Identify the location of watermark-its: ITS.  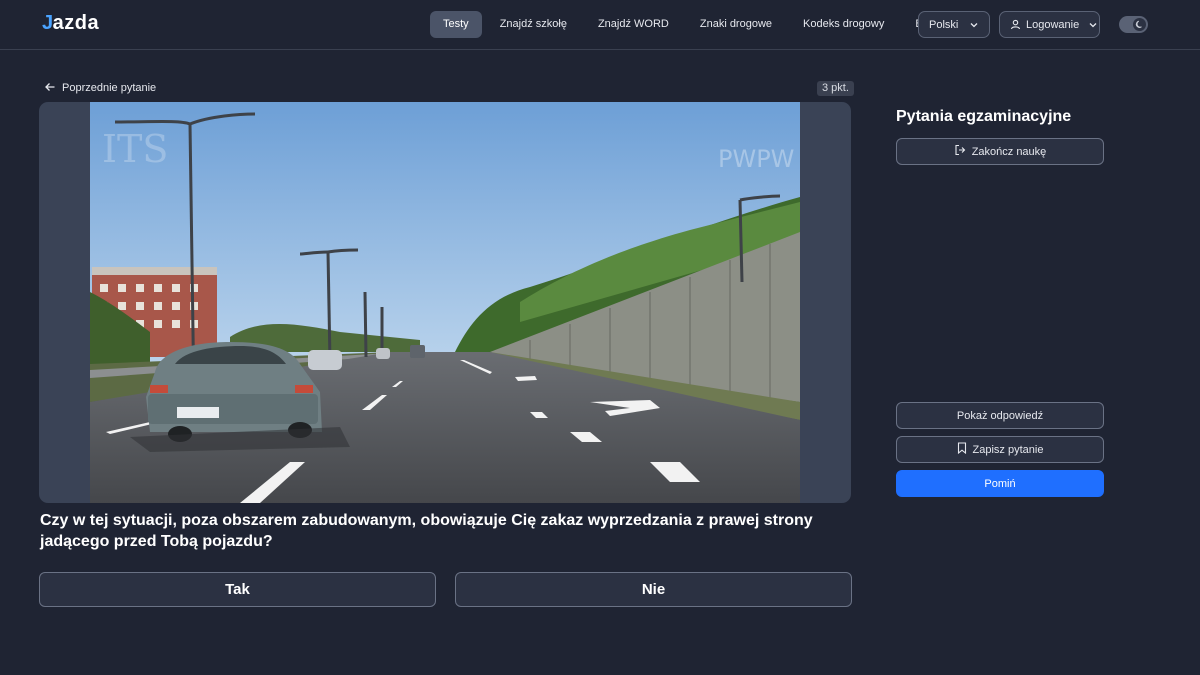
(135, 149).